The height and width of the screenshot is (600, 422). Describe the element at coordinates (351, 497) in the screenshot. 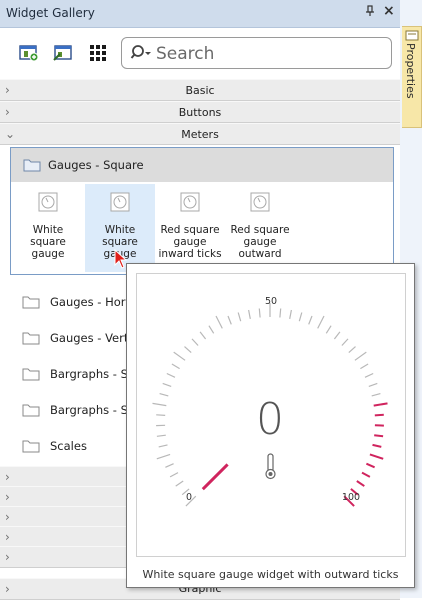

I see `gauge-max-label: 100` at that location.